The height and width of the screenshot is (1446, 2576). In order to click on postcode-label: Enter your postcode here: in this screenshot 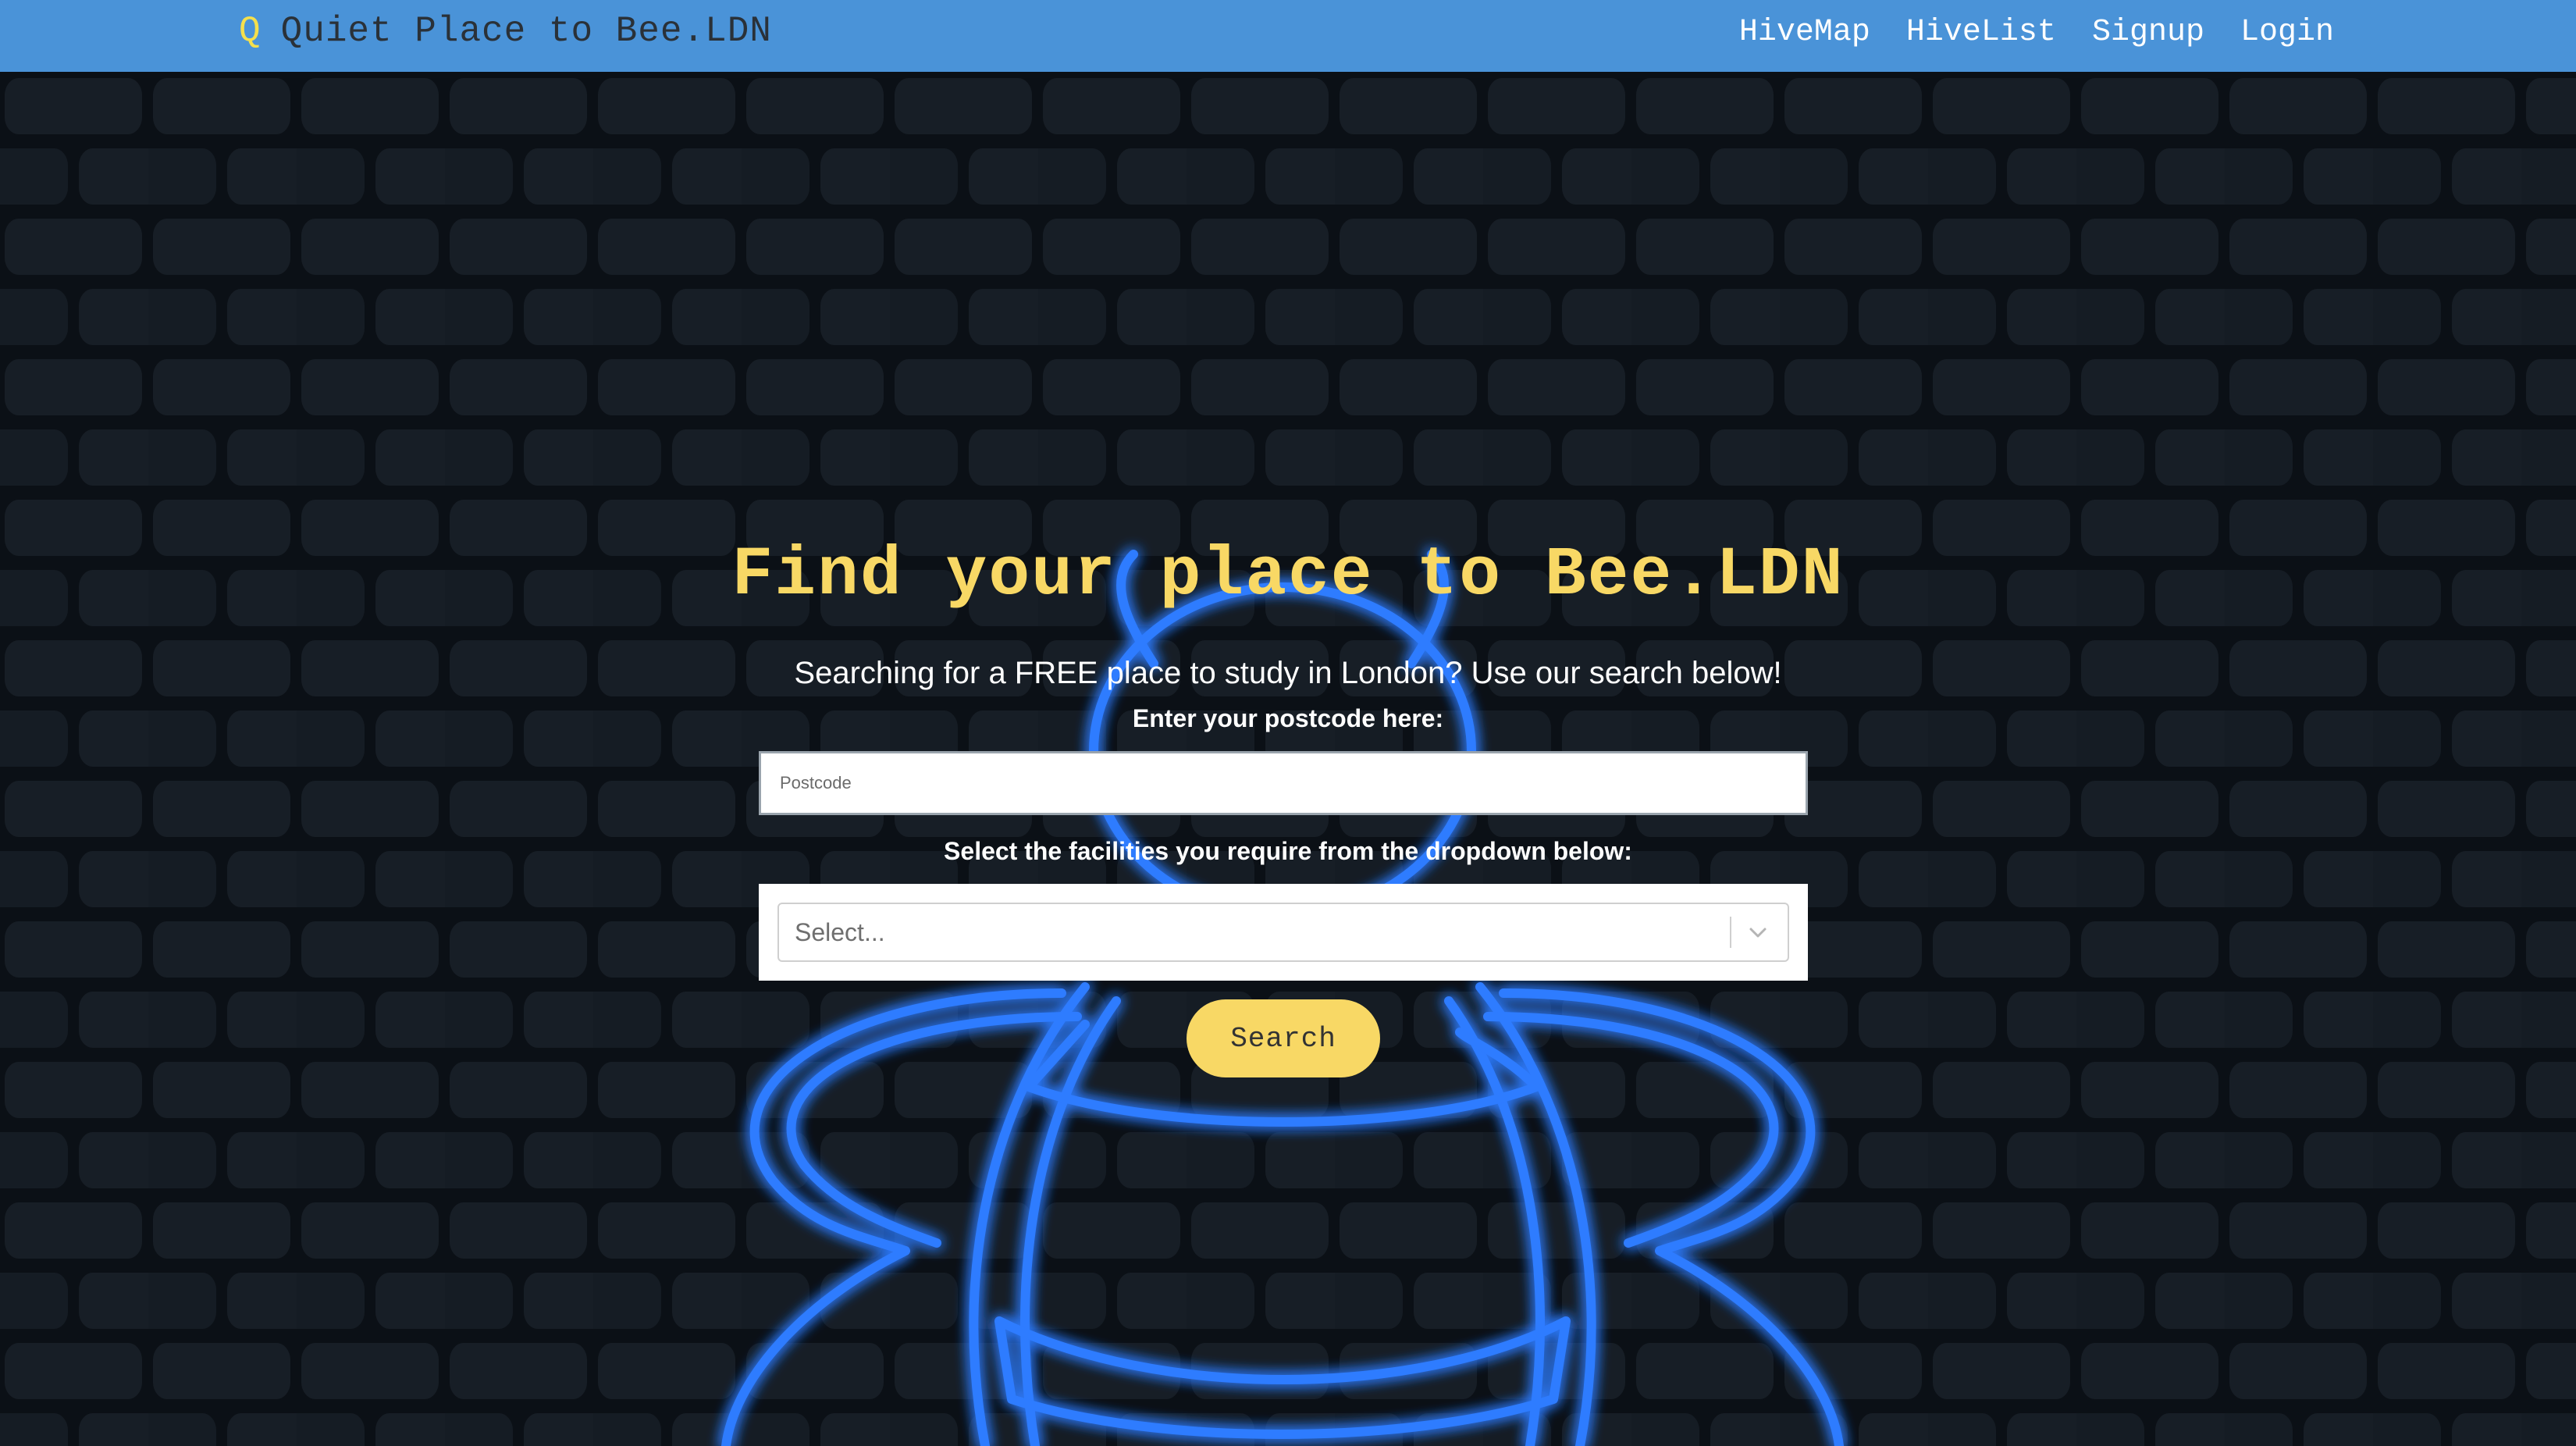, I will do `click(1288, 718)`.